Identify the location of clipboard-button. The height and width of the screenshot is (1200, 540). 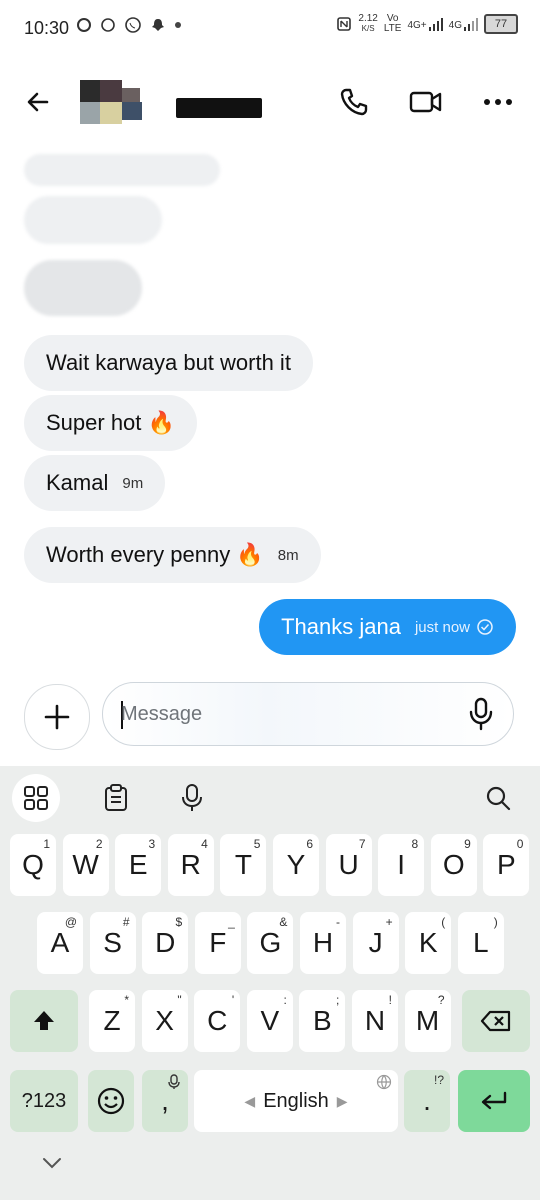
(116, 798).